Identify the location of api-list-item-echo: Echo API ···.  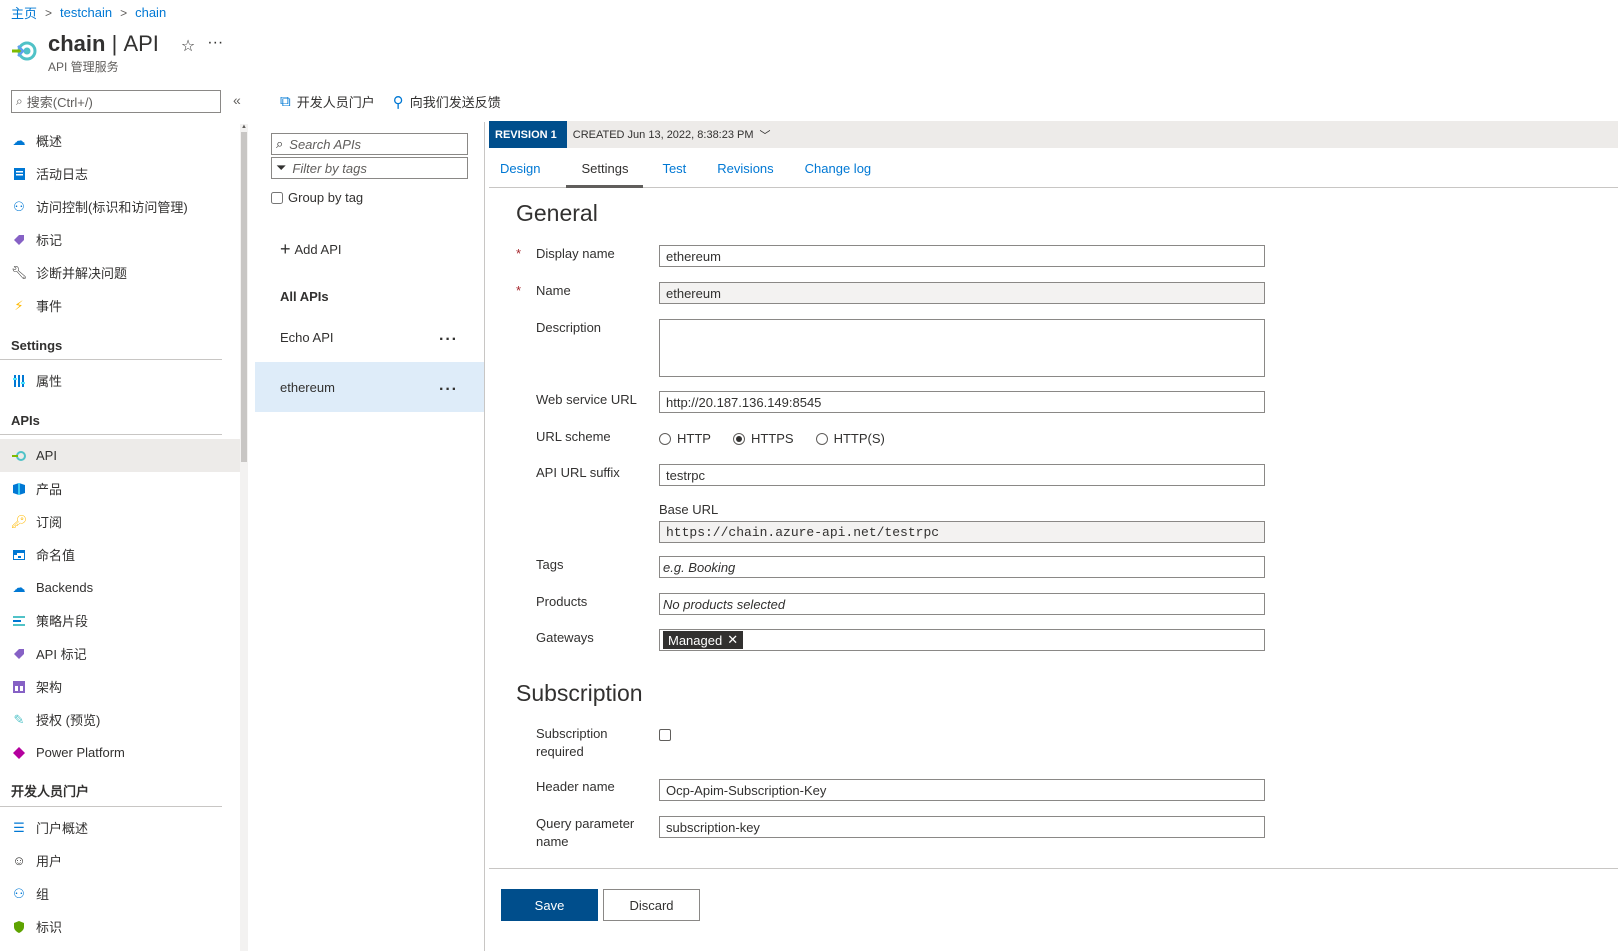
(369, 337).